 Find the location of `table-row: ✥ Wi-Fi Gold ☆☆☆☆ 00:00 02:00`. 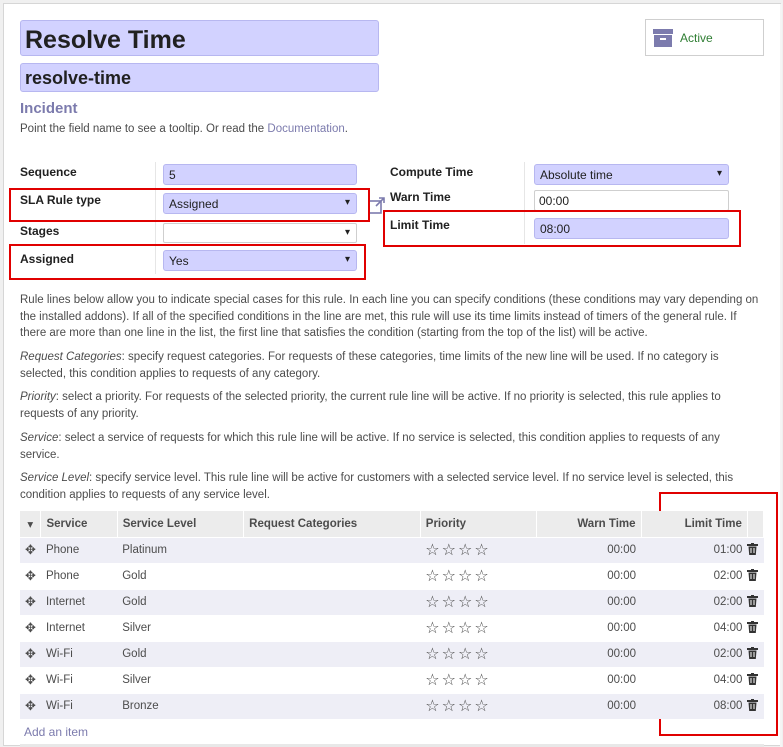

table-row: ✥ Wi-Fi Gold ☆☆☆☆ 00:00 02:00 is located at coordinates (392, 653).